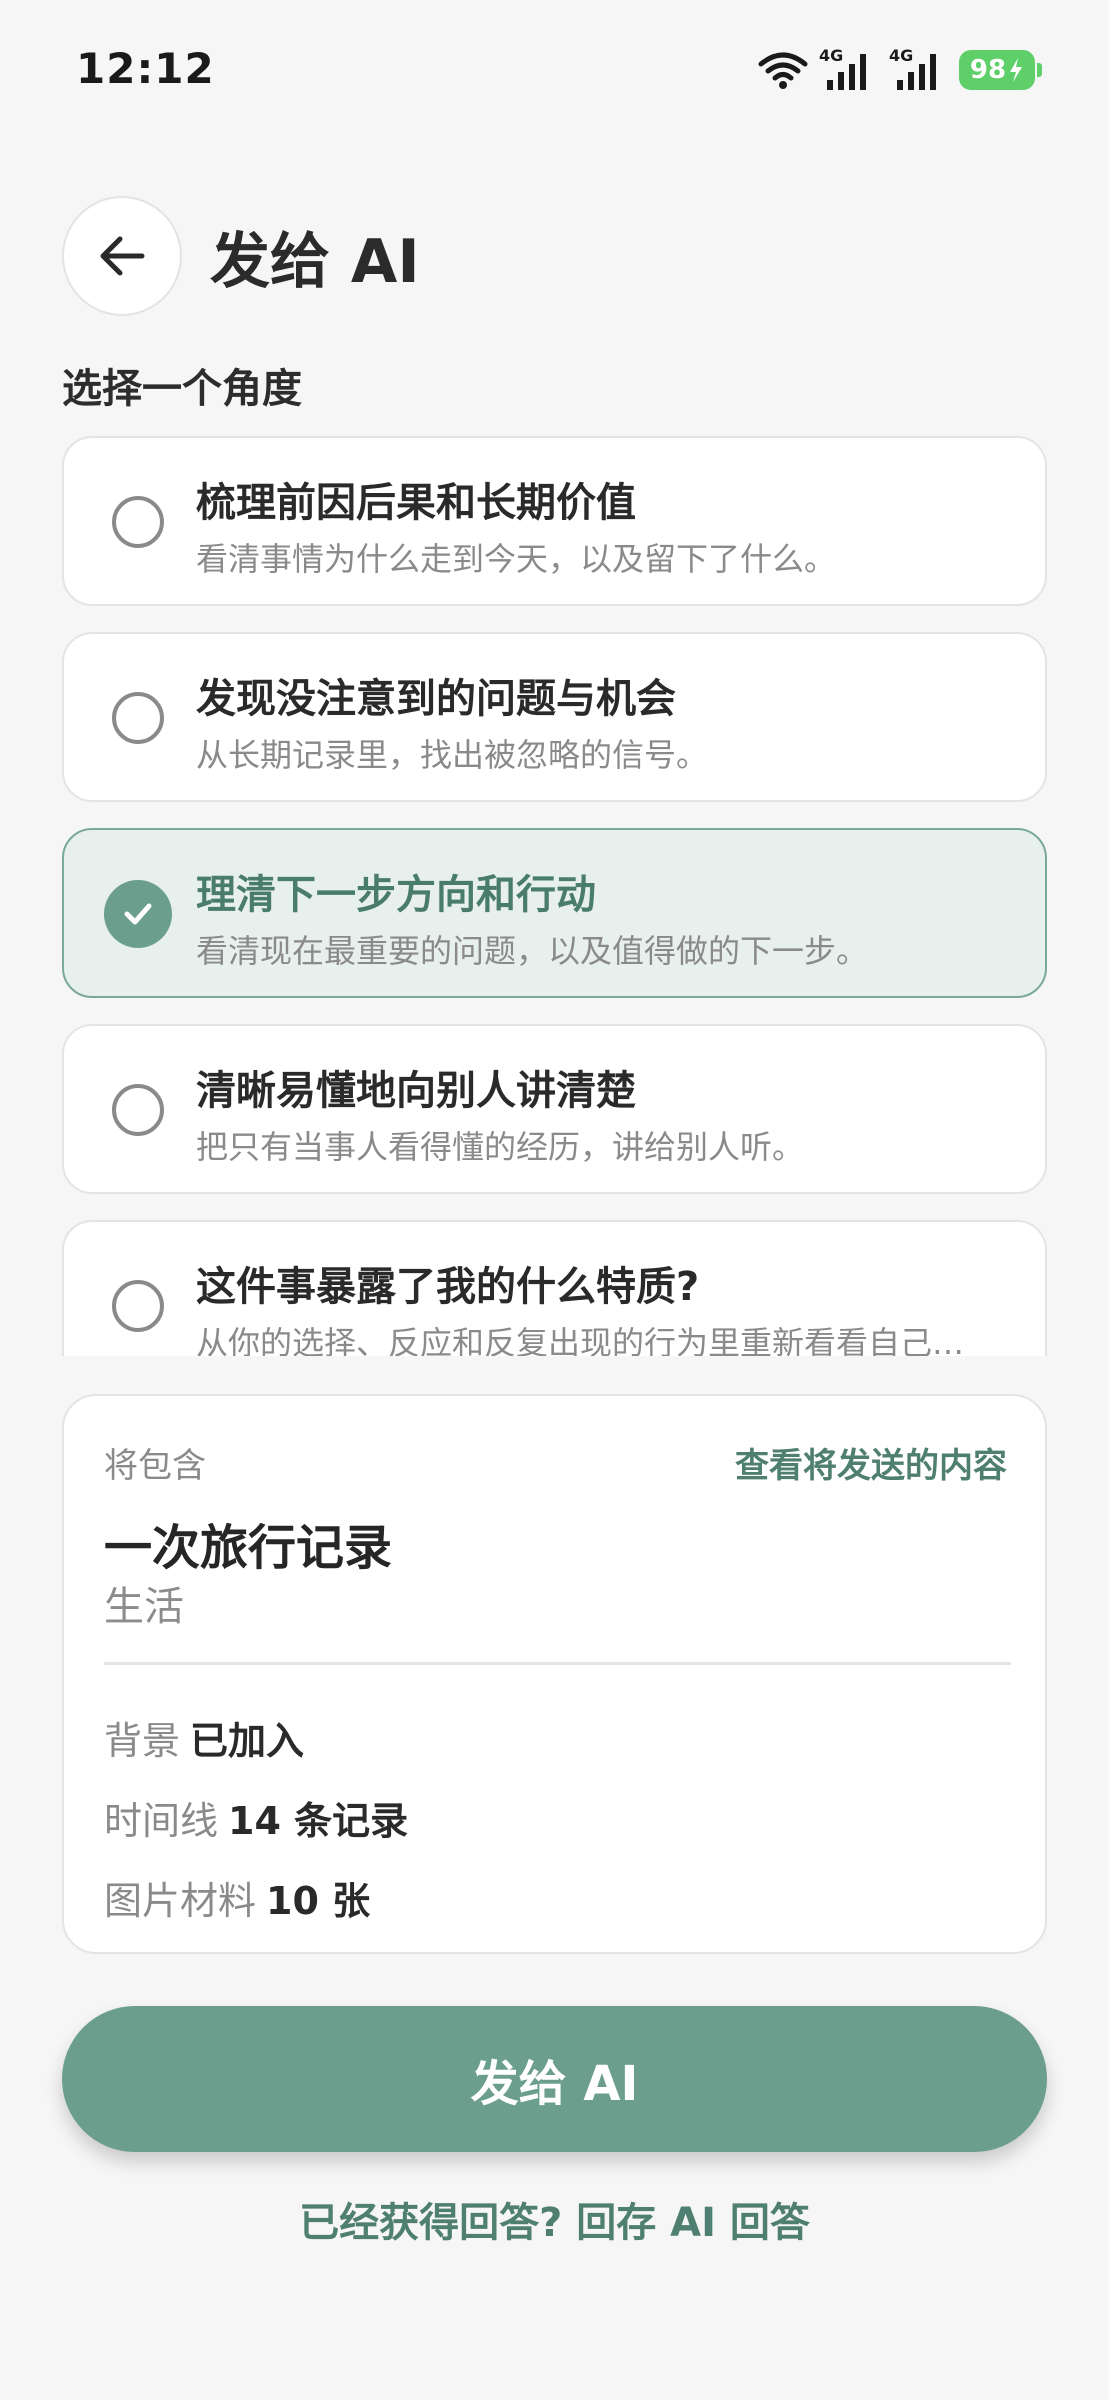 The height and width of the screenshot is (2400, 1109). I want to click on wifi-icon, so click(783, 70).